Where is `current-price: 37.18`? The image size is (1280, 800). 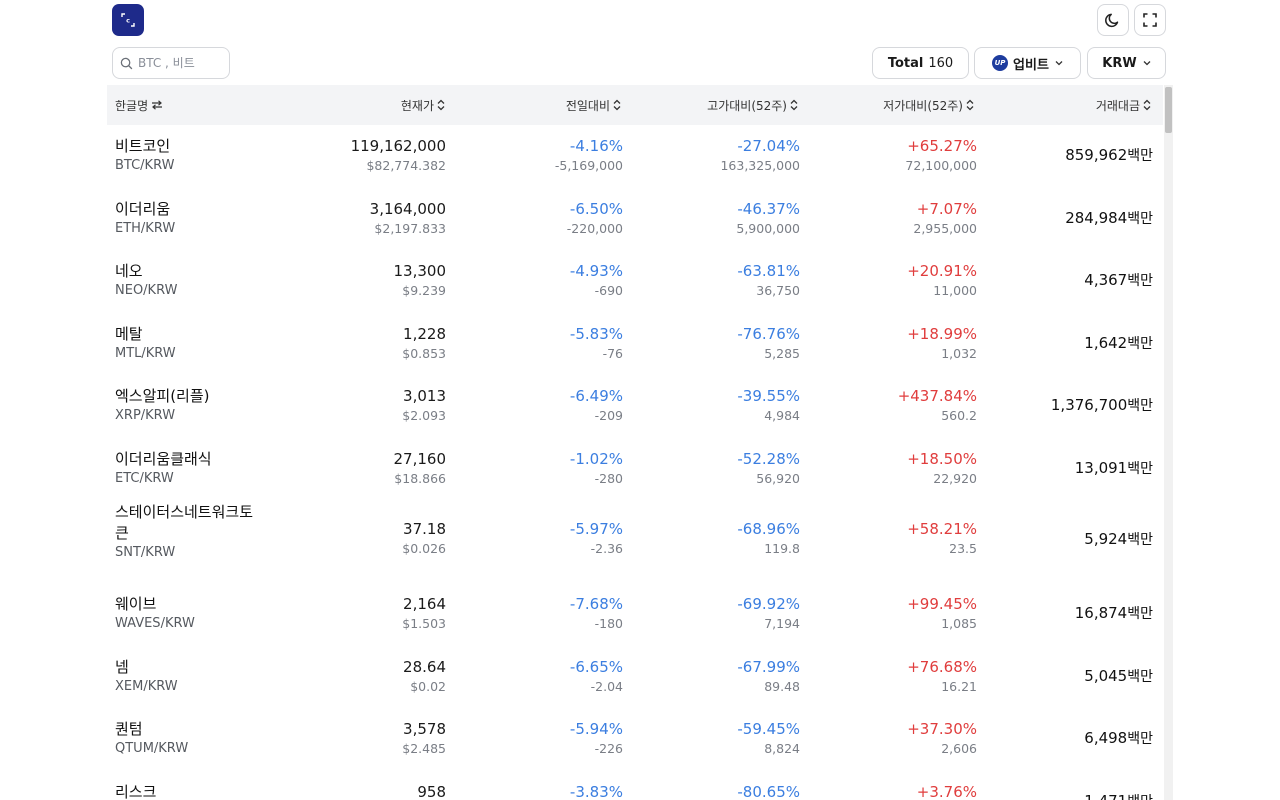 current-price: 37.18 is located at coordinates (424, 529).